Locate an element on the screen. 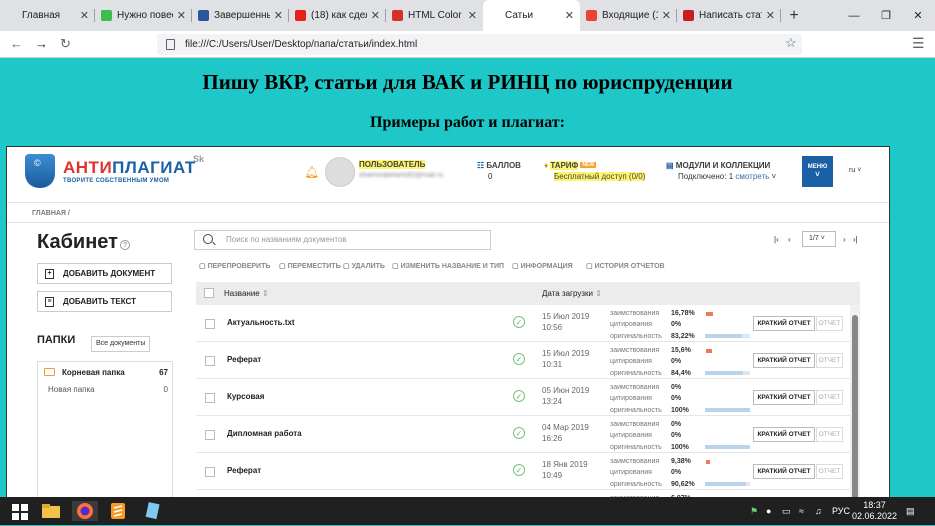 The height and width of the screenshot is (526, 935). flag-icon: ⚑ is located at coordinates (754, 511).